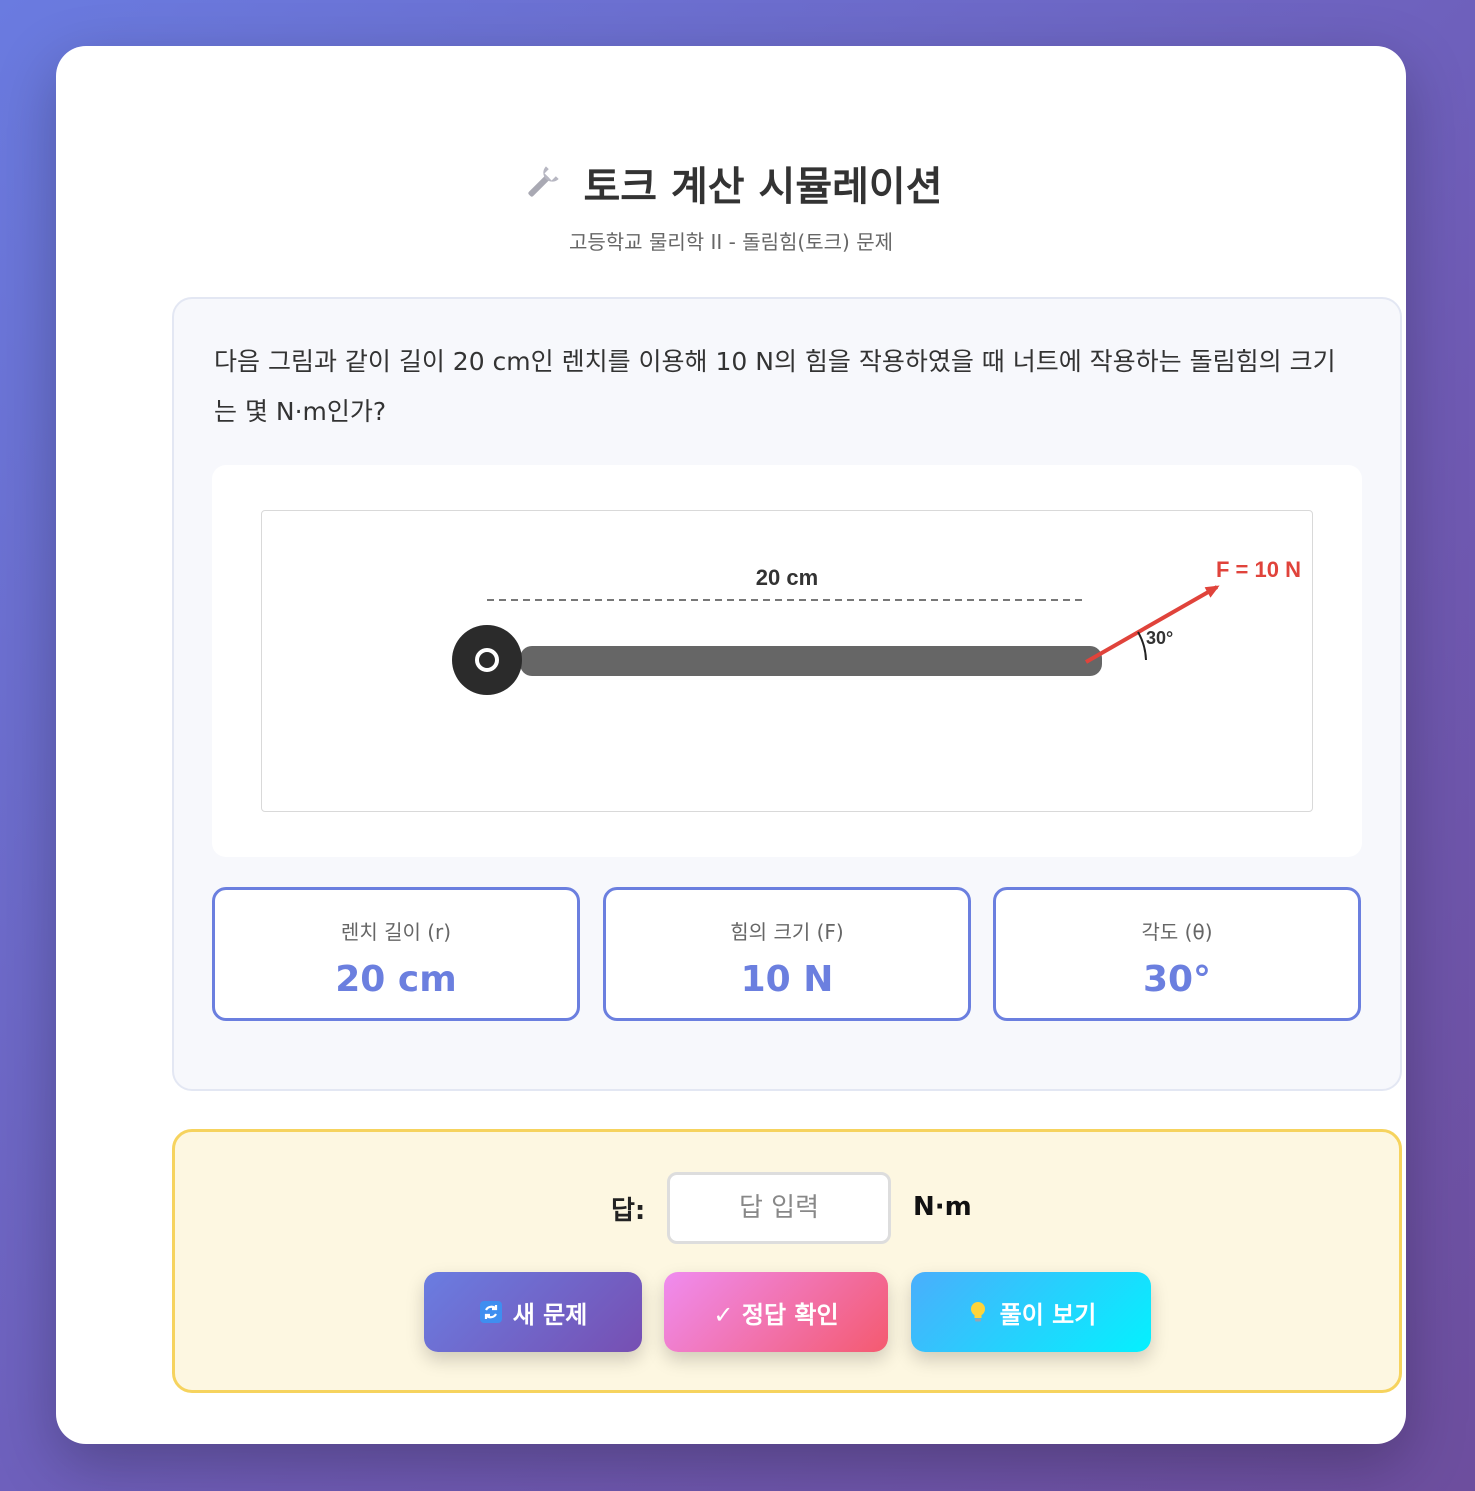  What do you see at coordinates (1177, 932) in the screenshot?
I see `value-label: 각도 (θ)` at bounding box center [1177, 932].